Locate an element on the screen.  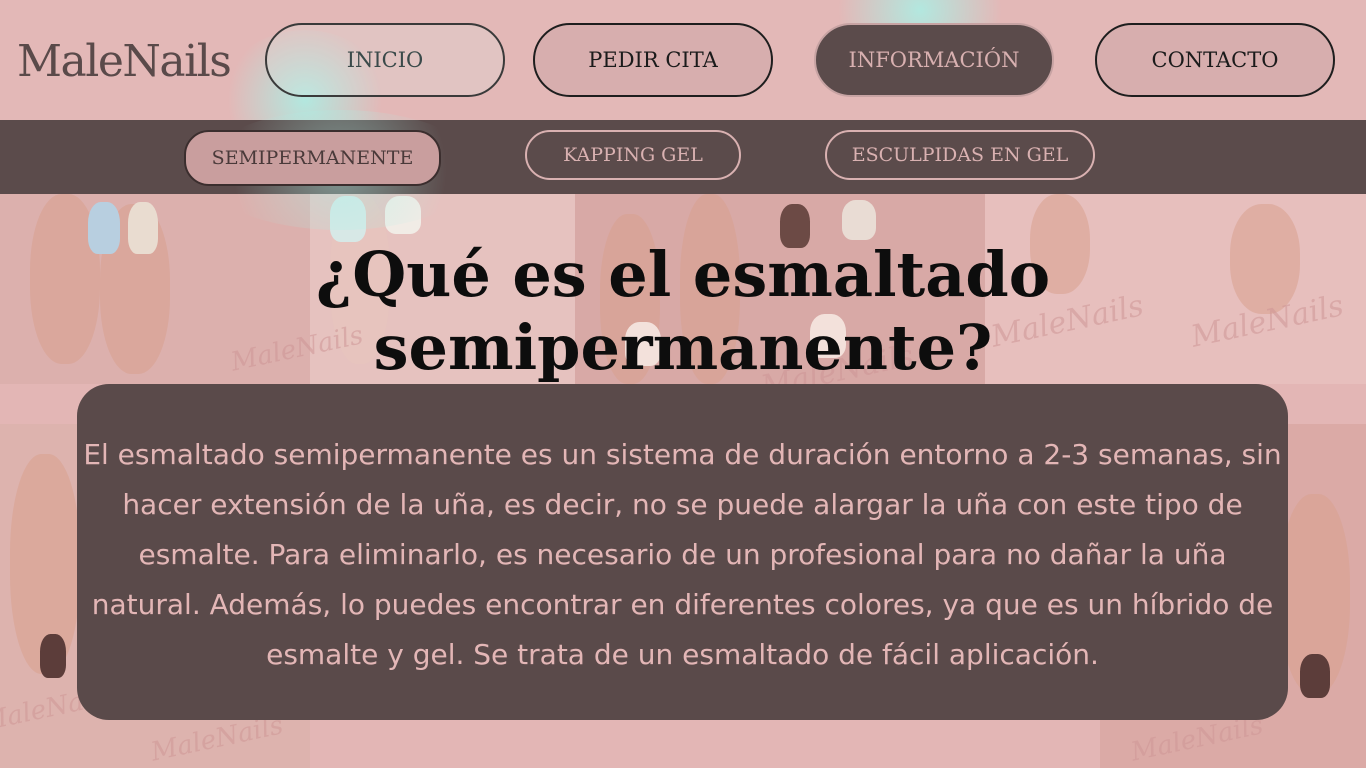
nav-contacto-button: CONTACTO is located at coordinates (1215, 60).